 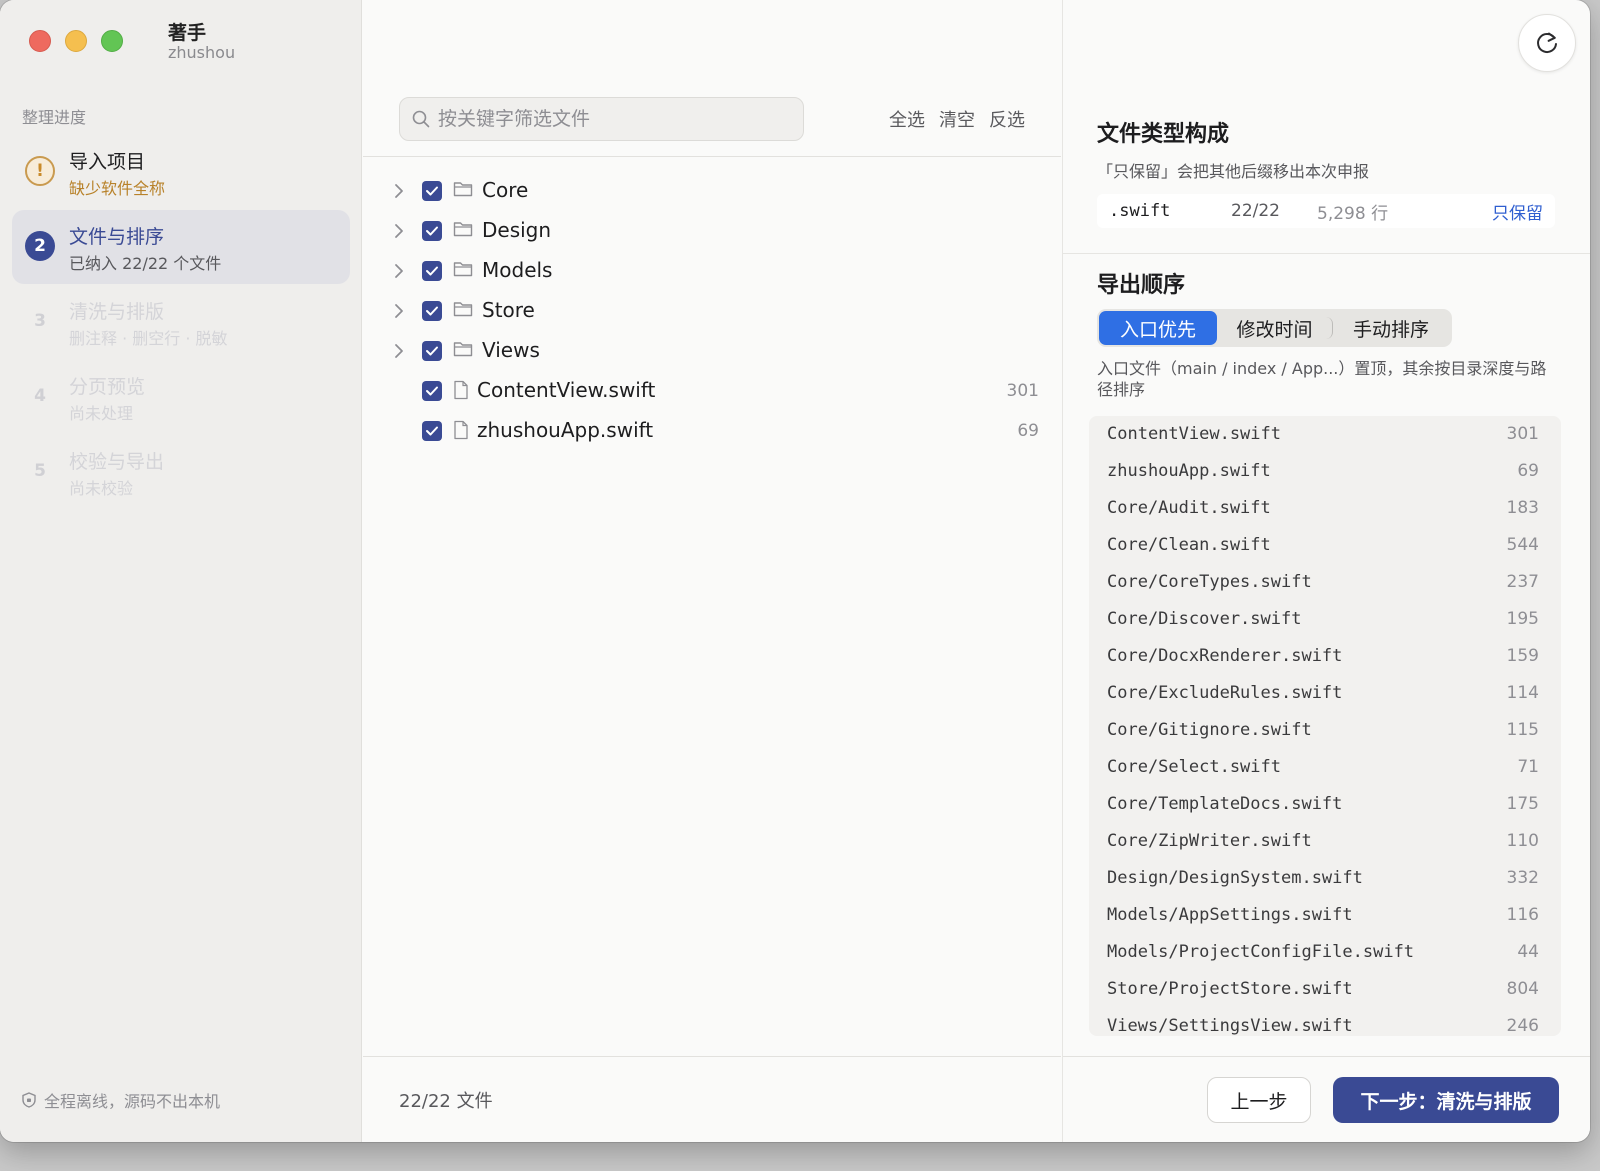 I want to click on checkmark-icon, so click(x=432, y=431).